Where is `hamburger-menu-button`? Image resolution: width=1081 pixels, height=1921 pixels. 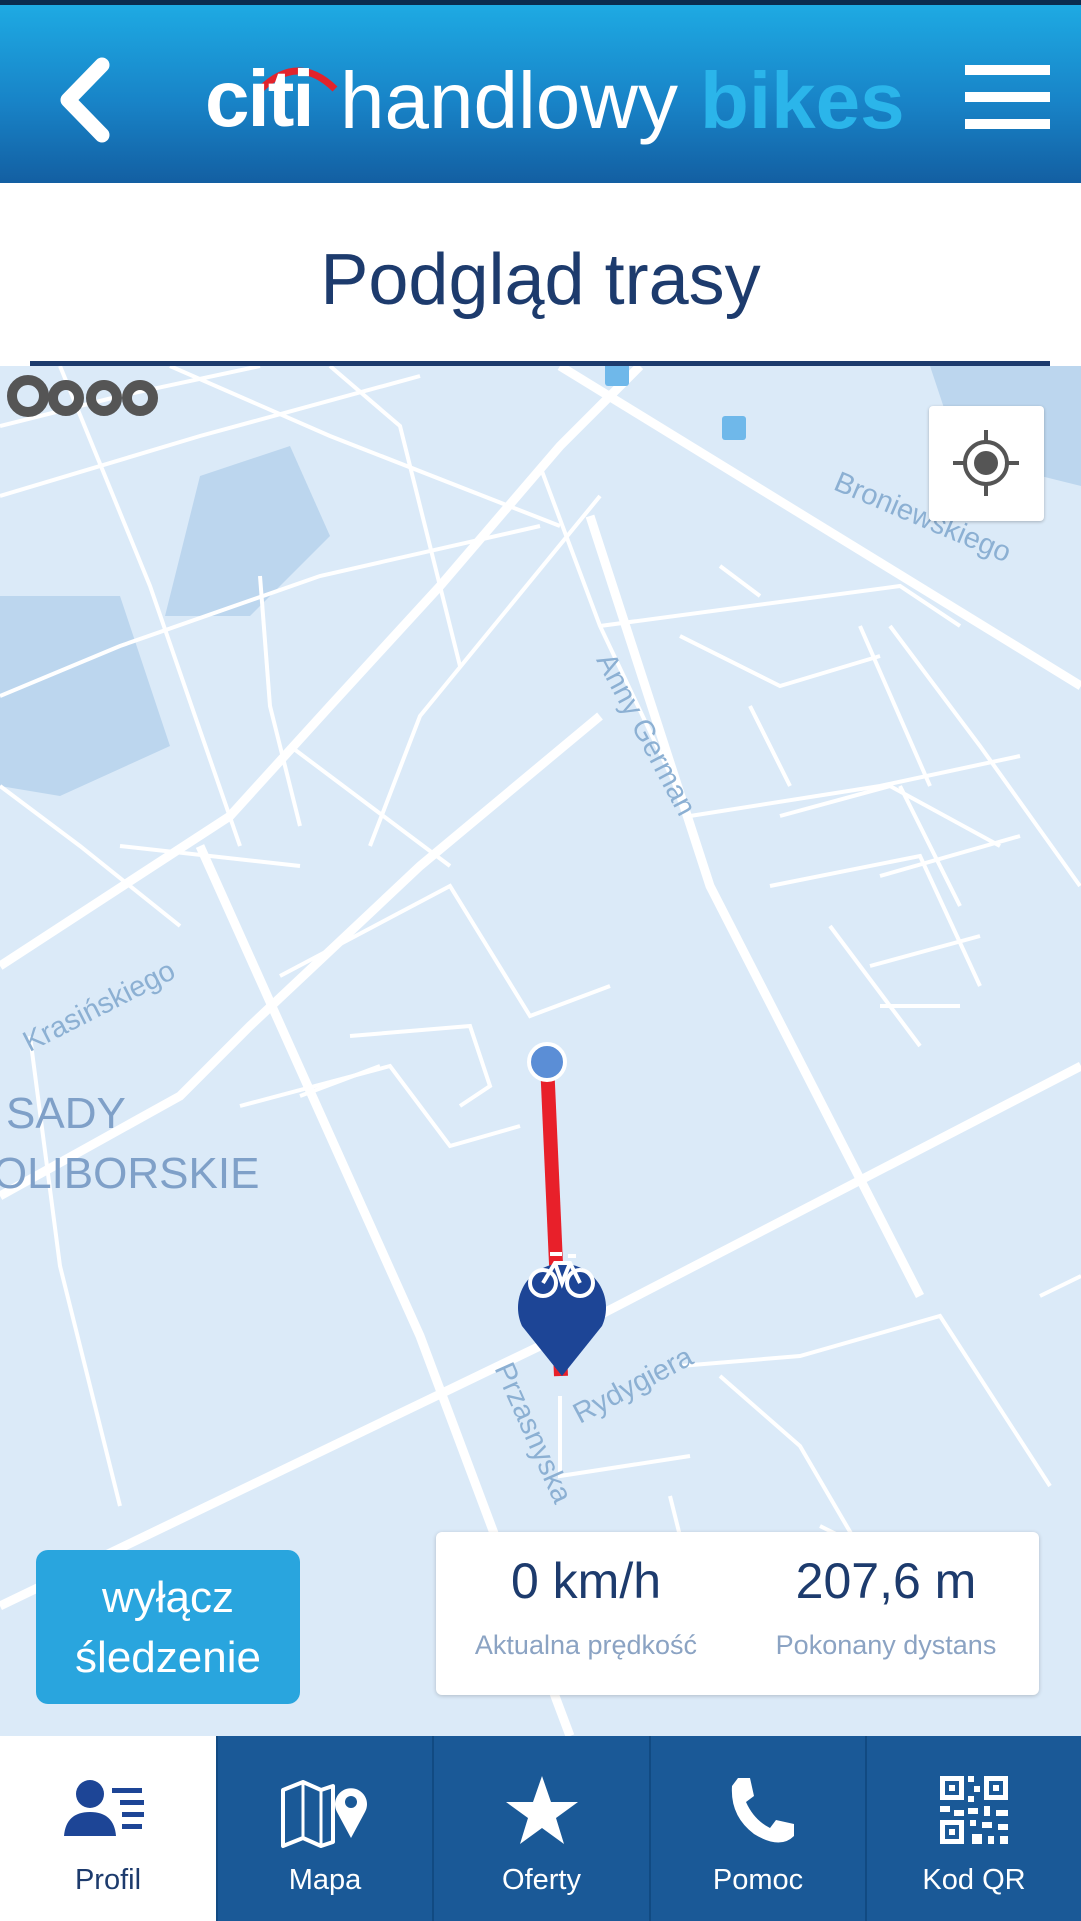 hamburger-menu-button is located at coordinates (1007, 98).